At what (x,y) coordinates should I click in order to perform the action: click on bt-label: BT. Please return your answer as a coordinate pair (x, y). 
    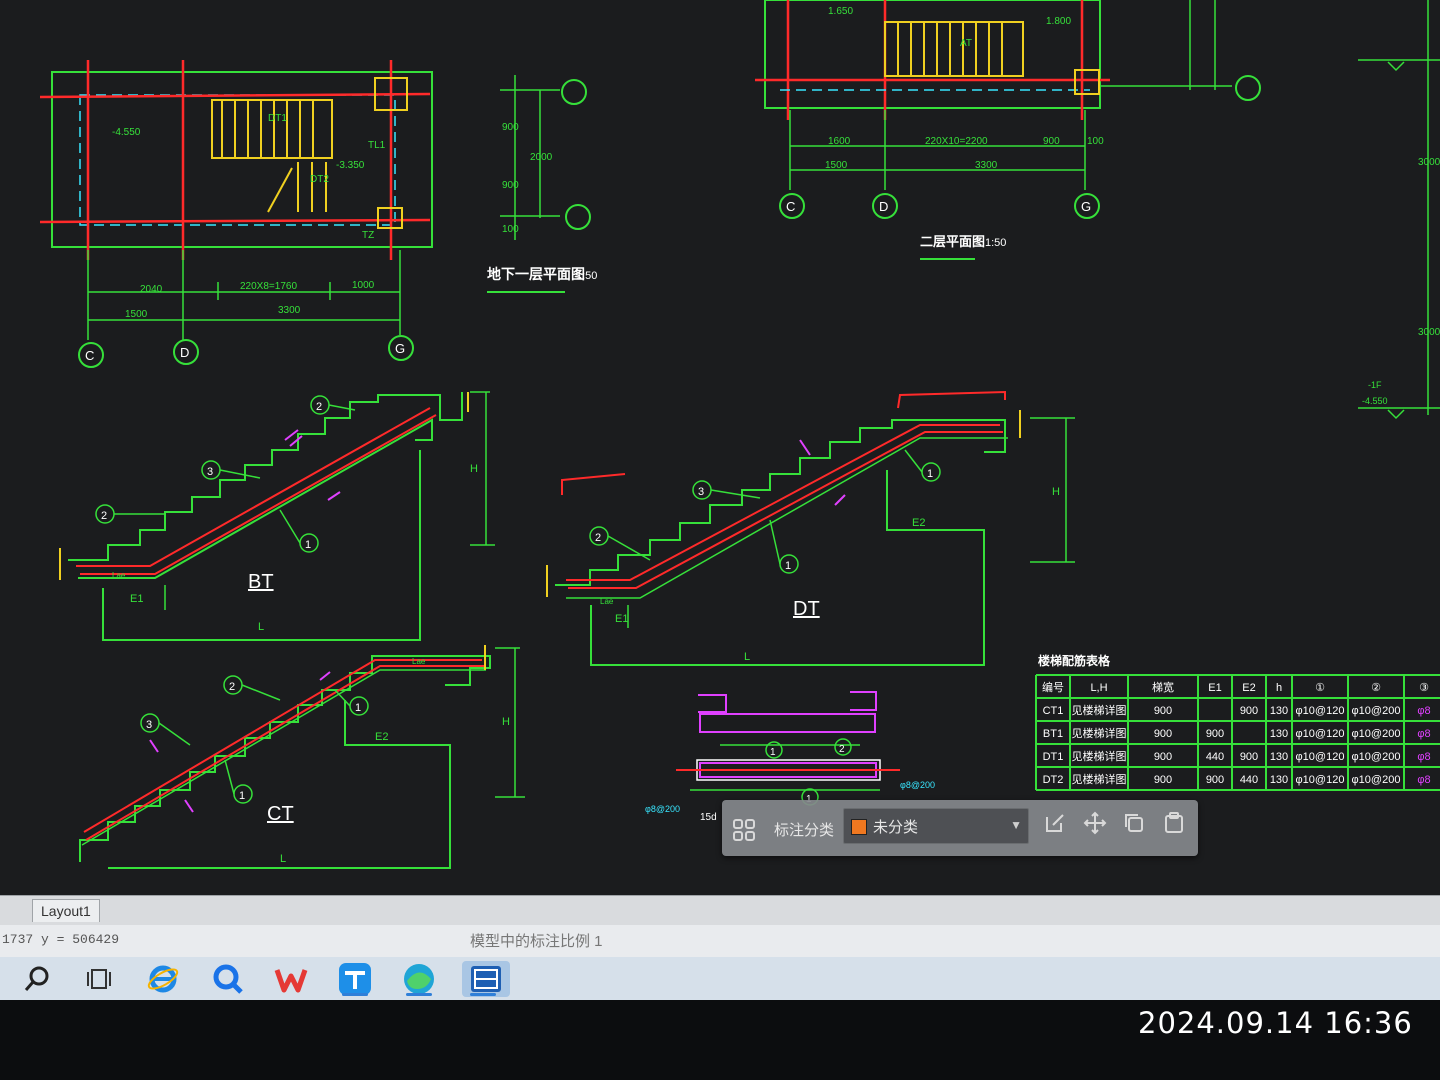
    Looking at the image, I should click on (261, 582).